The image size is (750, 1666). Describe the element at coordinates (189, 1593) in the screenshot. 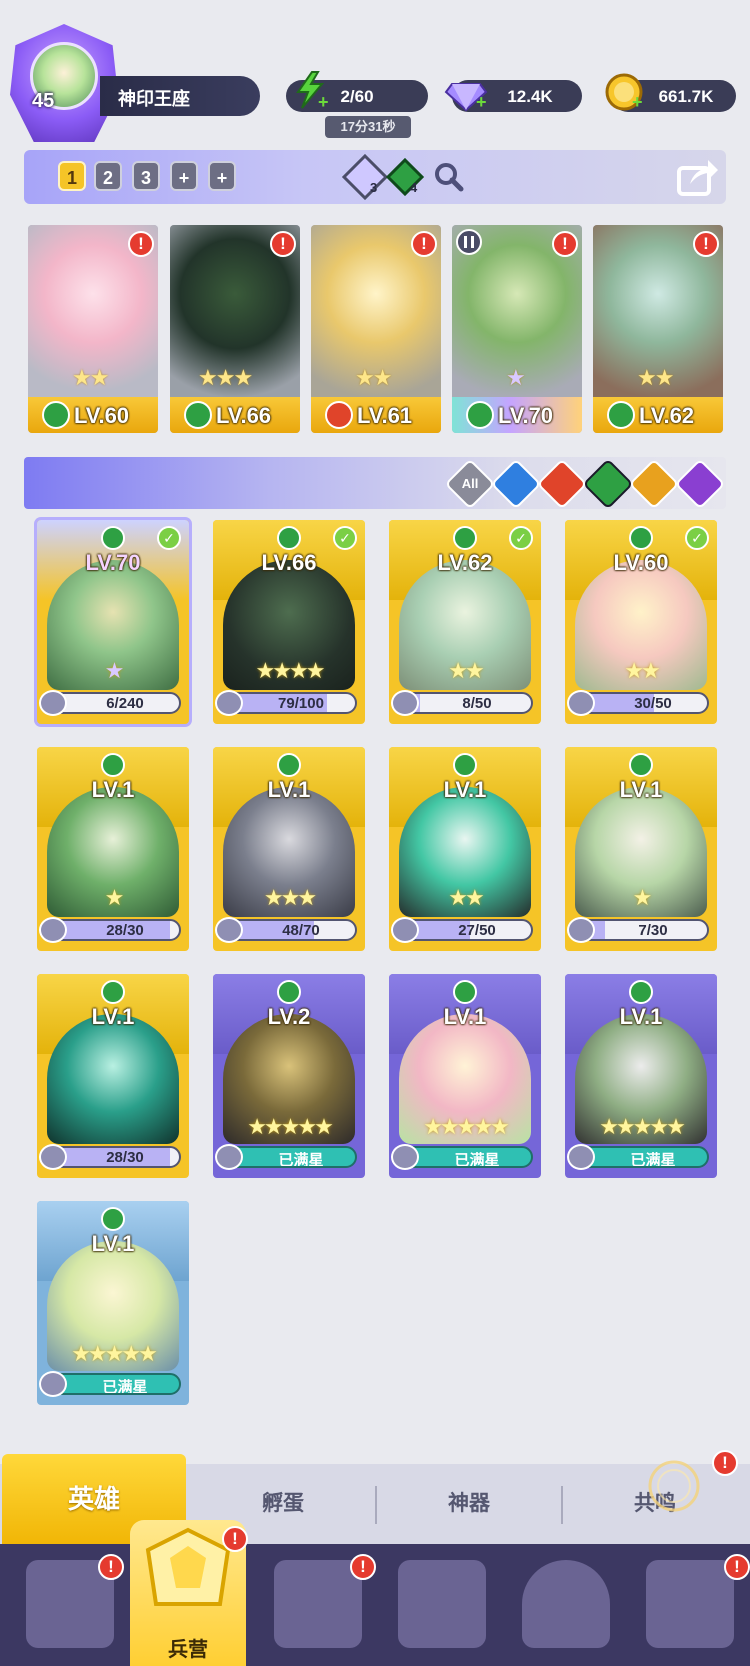

I see `nav-barracks: ! 兵营` at that location.